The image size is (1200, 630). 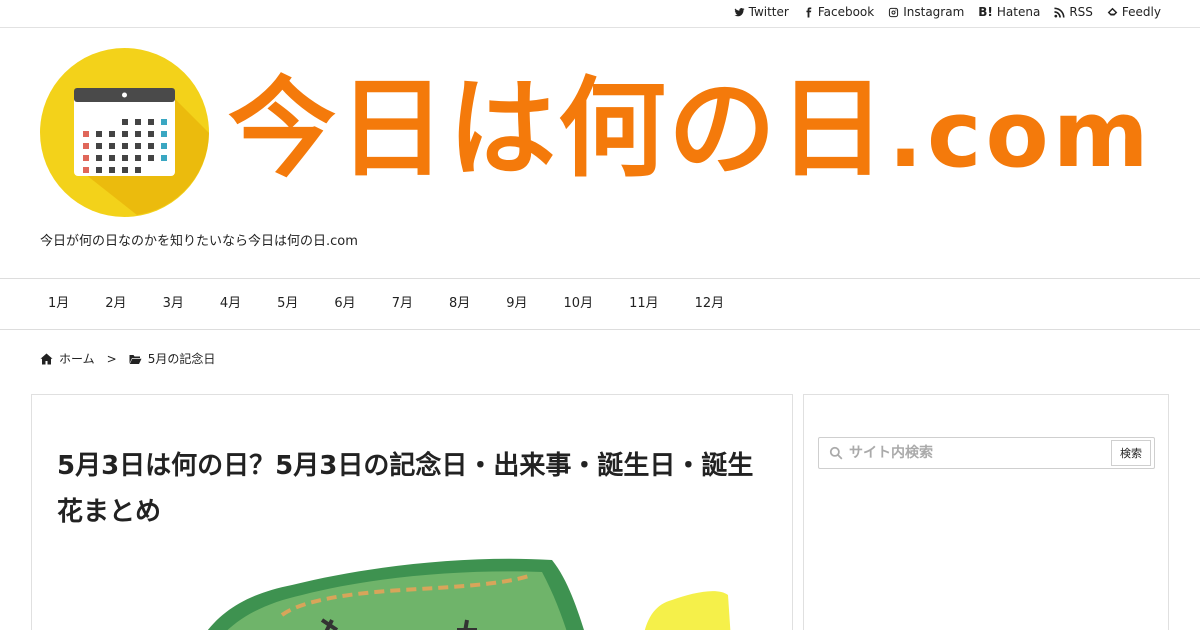 I want to click on sidebar: 検索, so click(x=986, y=512).